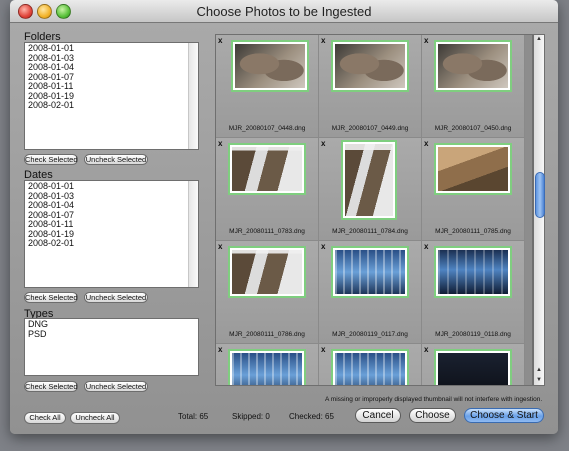 Image resolution: width=569 pixels, height=451 pixels. I want to click on folders-uncheck-selected-button: Uncheck Selected, so click(116, 159).